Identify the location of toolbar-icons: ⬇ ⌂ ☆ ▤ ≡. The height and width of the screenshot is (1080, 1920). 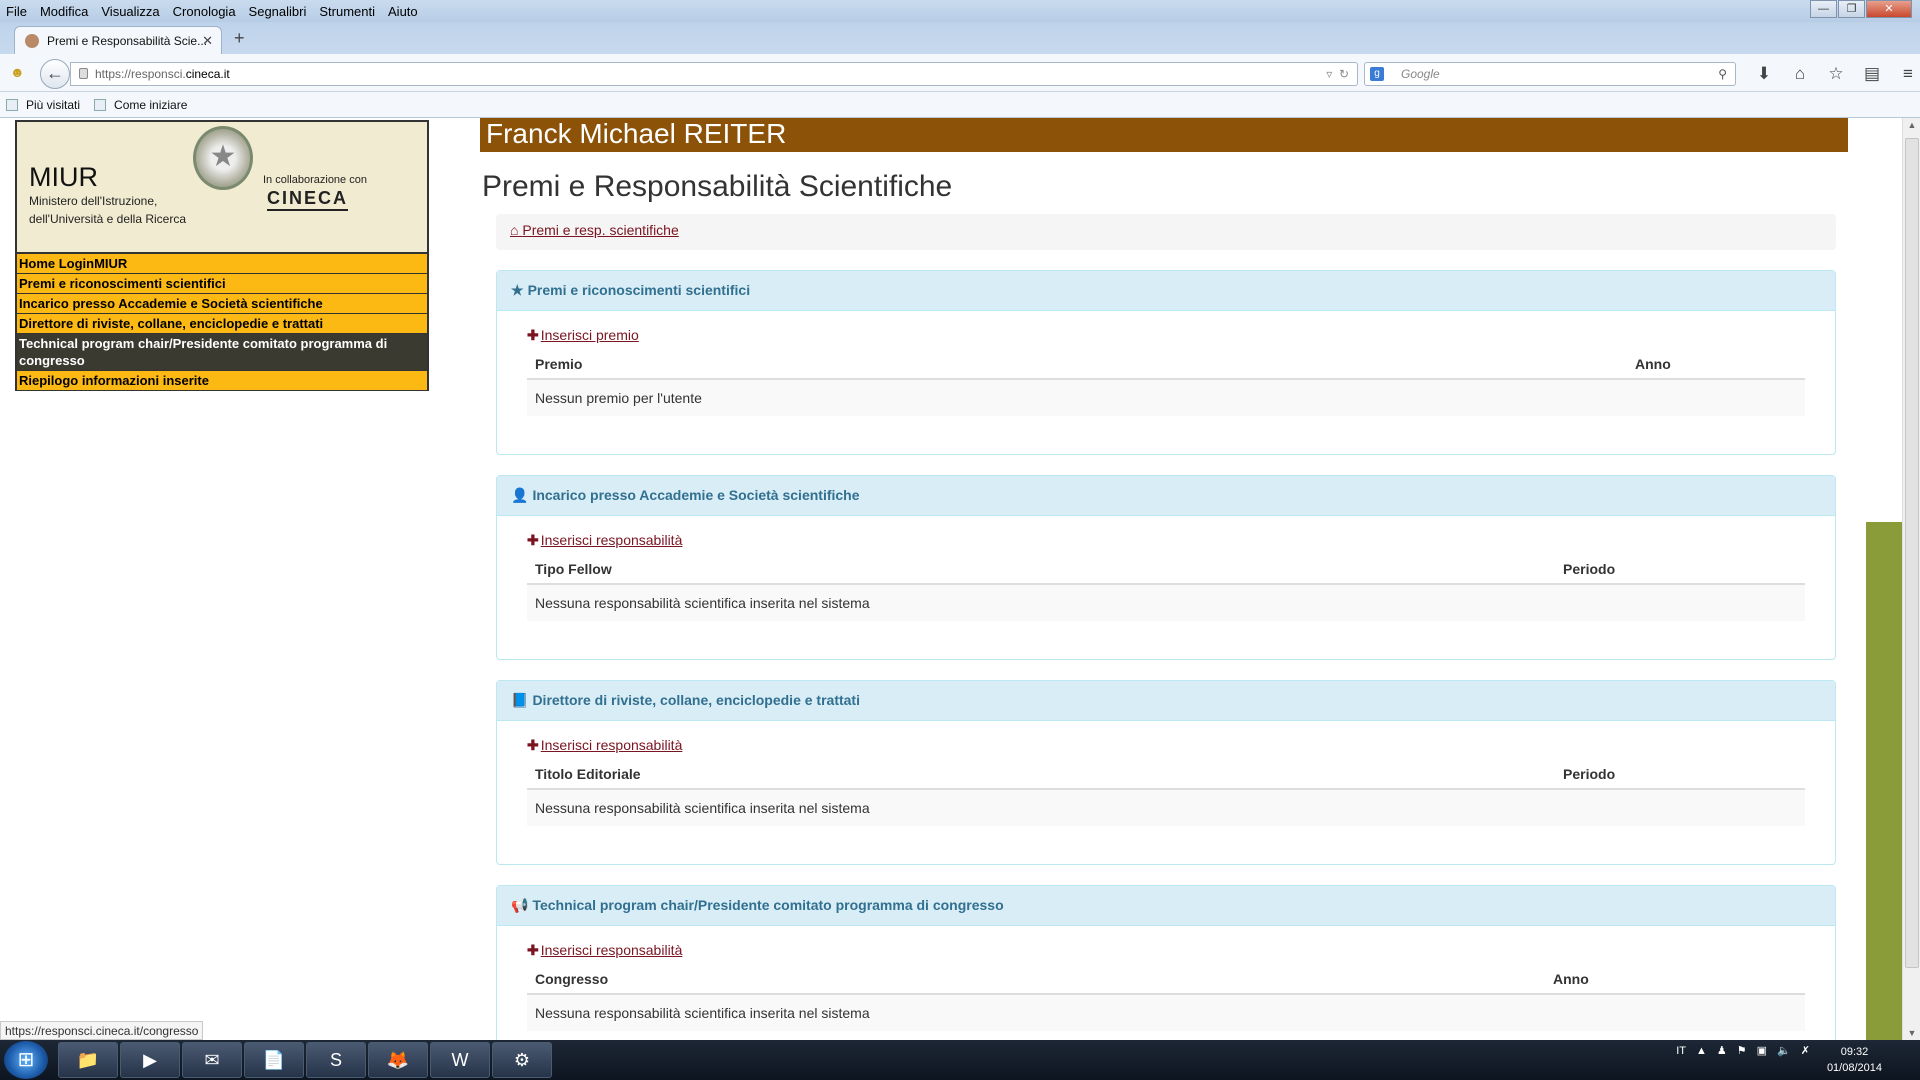
(1833, 74).